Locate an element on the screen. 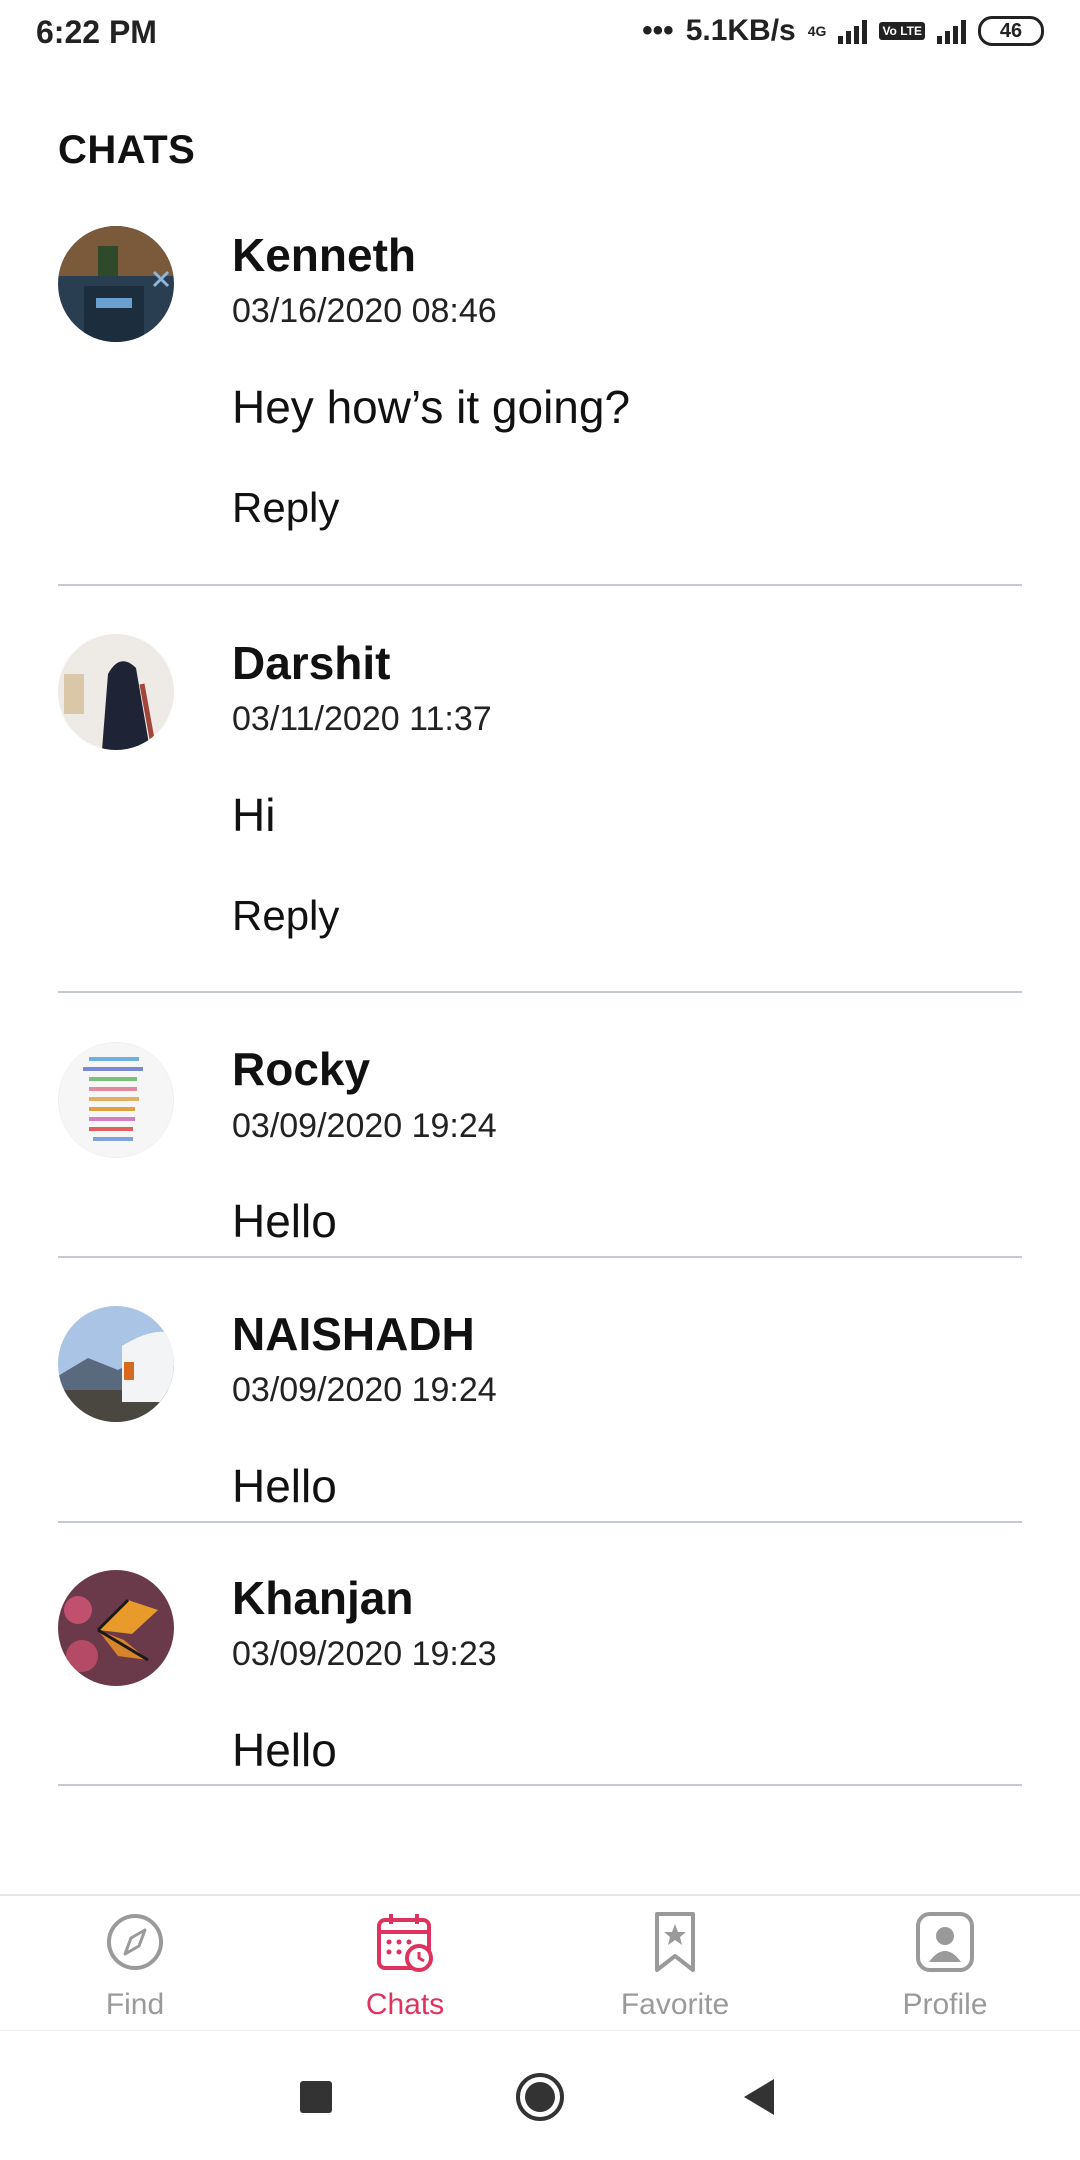  battery-icon: 46 is located at coordinates (1011, 31).